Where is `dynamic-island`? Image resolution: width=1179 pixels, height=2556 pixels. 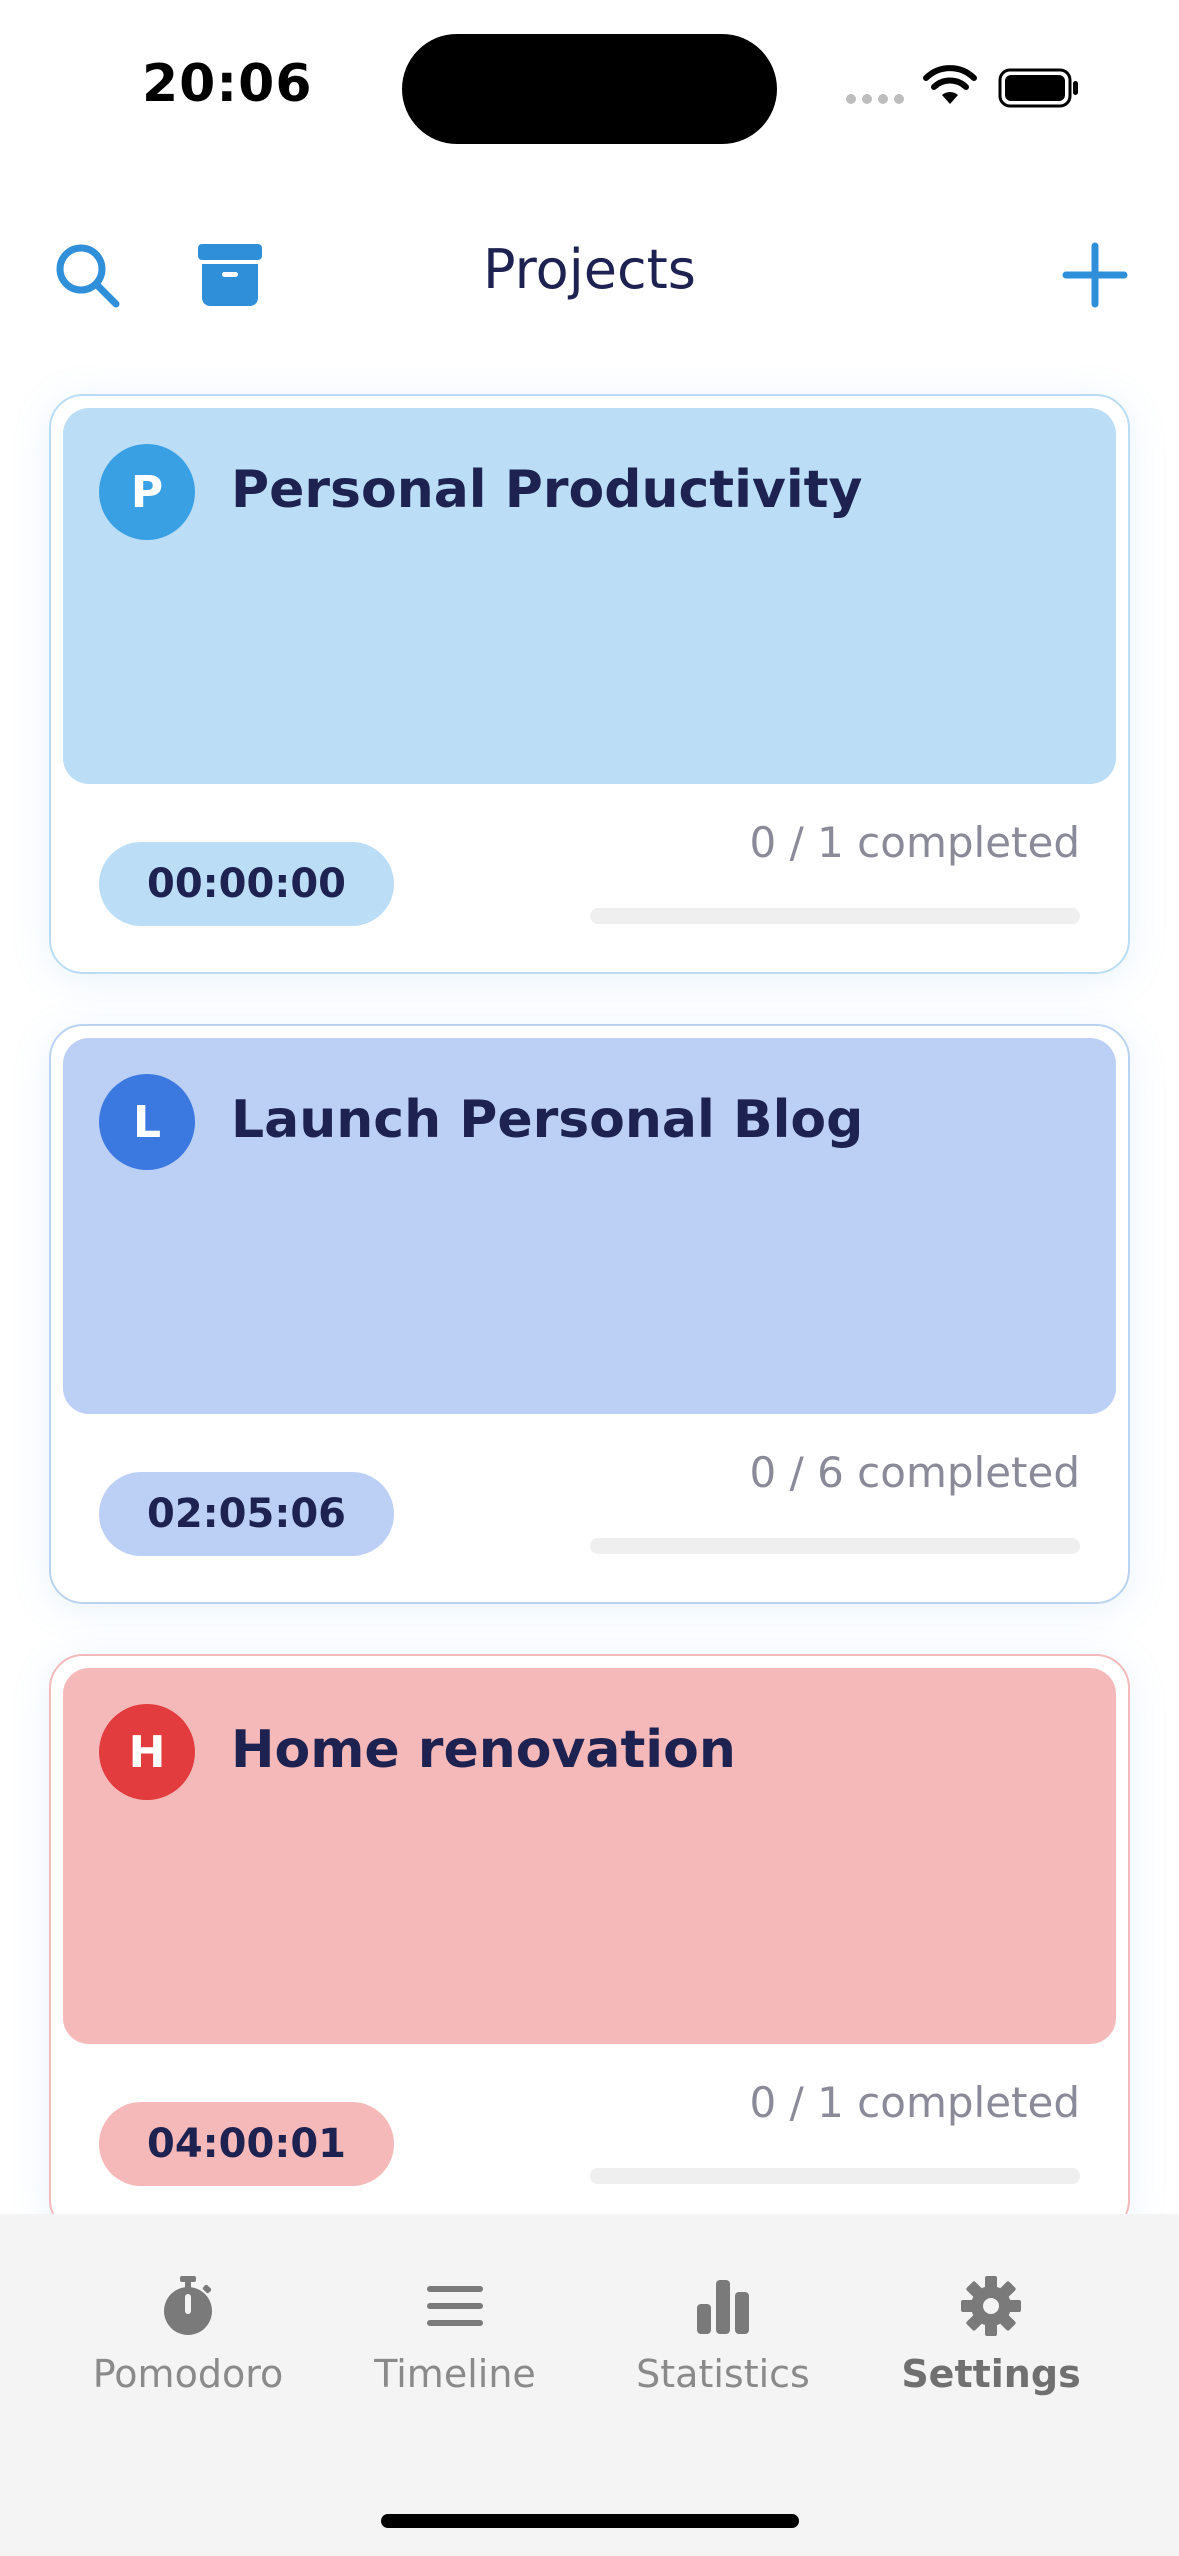
dynamic-island is located at coordinates (589, 89).